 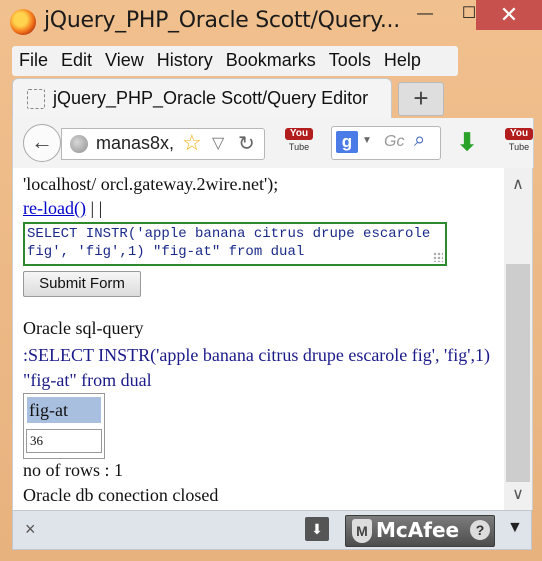 What do you see at coordinates (151, 184) in the screenshot?
I see `connection-string-text: 'localhost/ orcl.gateway.2wire.net');` at bounding box center [151, 184].